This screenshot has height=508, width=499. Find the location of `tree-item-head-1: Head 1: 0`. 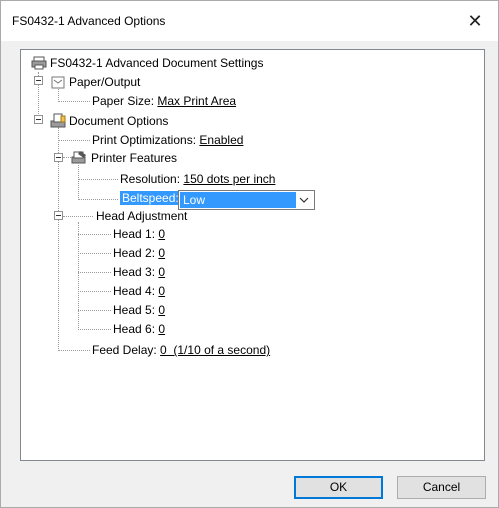

tree-item-head-1: Head 1: 0 is located at coordinates (139, 234).